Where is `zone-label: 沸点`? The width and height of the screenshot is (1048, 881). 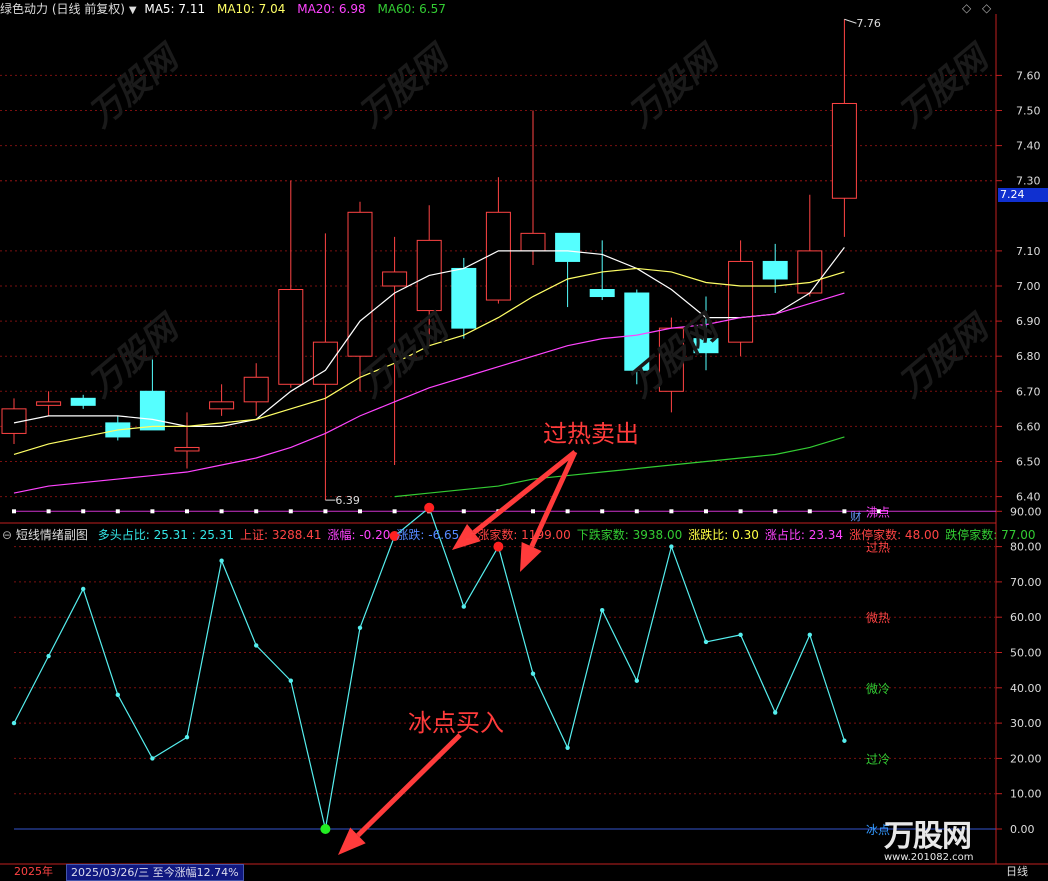 zone-label: 沸点 is located at coordinates (878, 512).